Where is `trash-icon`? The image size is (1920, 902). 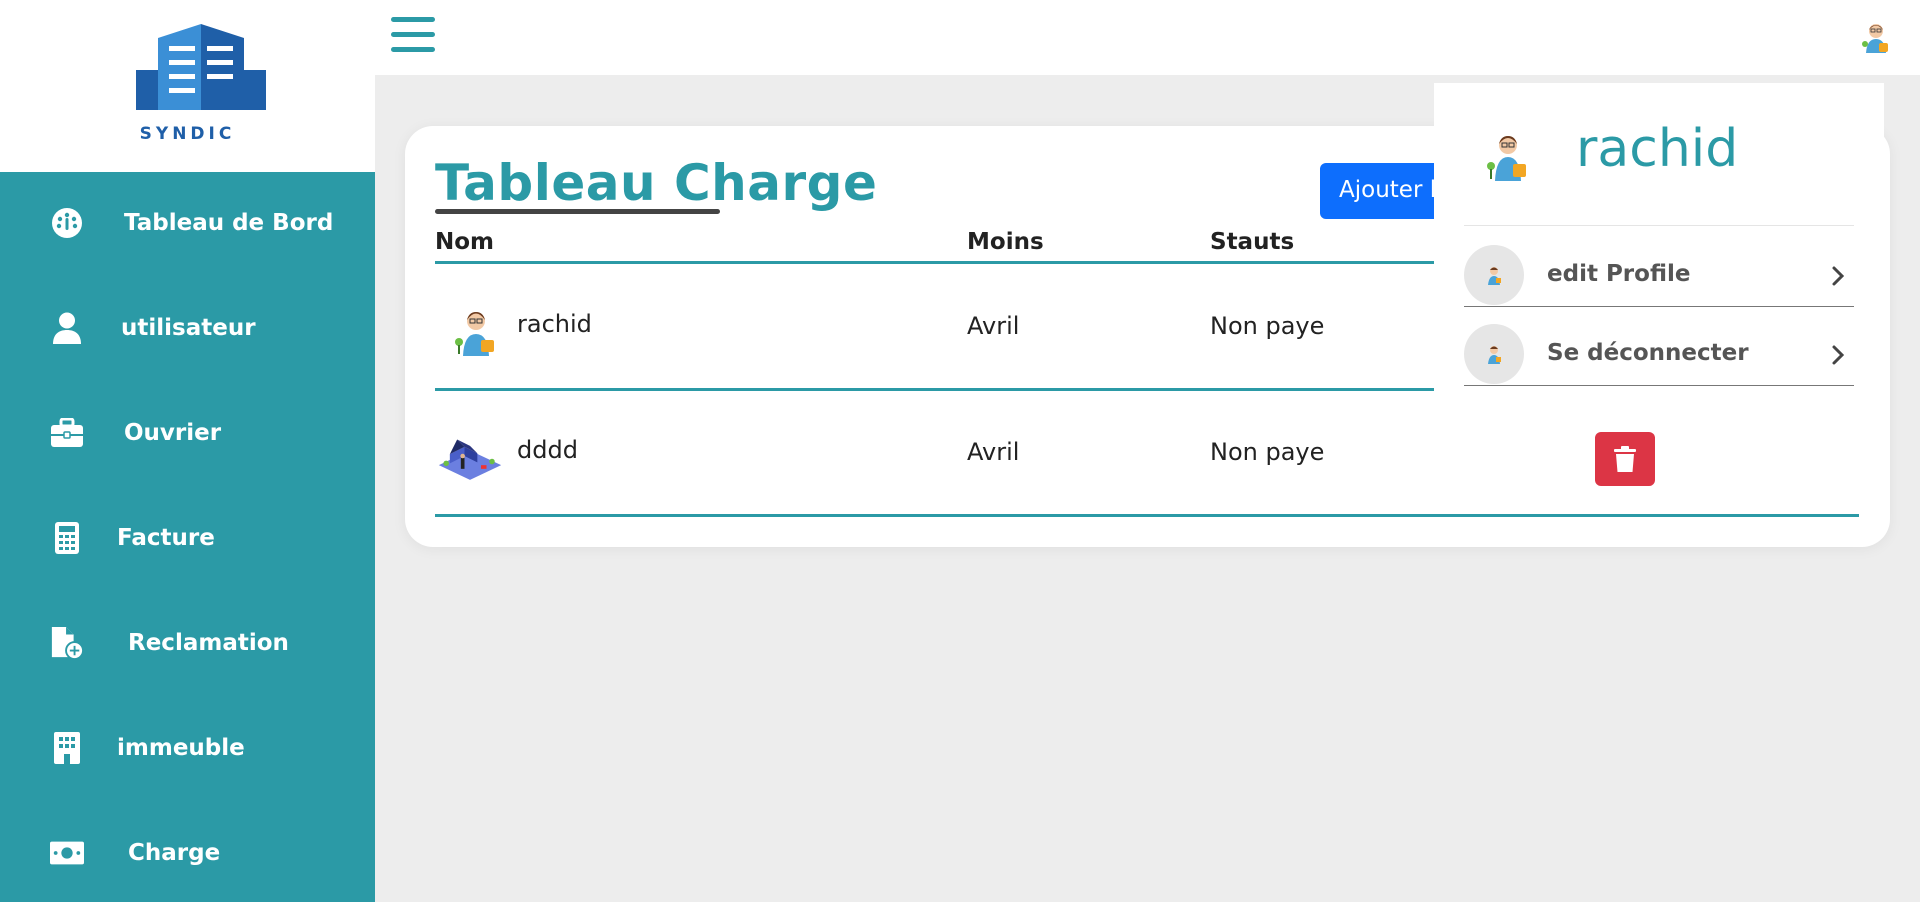
trash-icon is located at coordinates (1625, 459).